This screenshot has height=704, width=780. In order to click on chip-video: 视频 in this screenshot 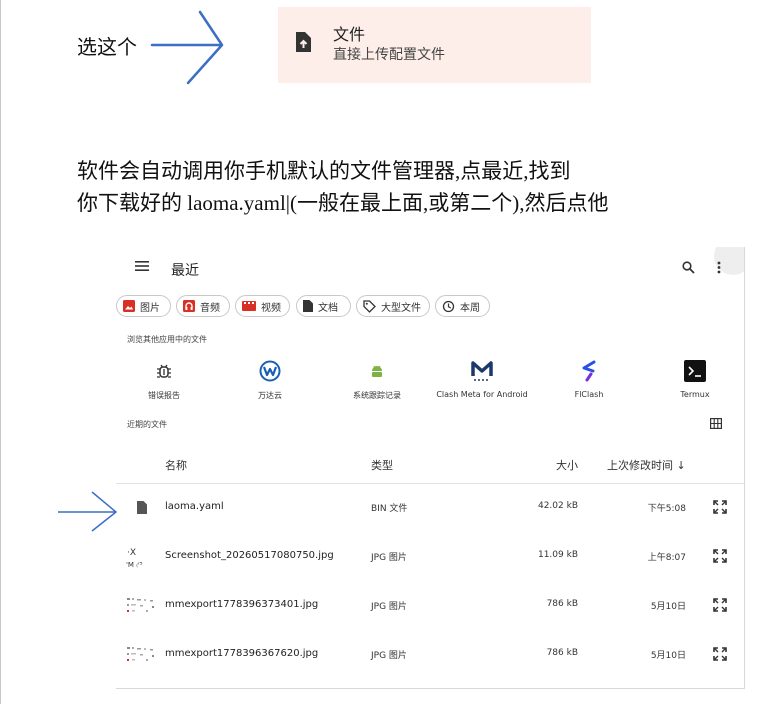, I will do `click(262, 306)`.